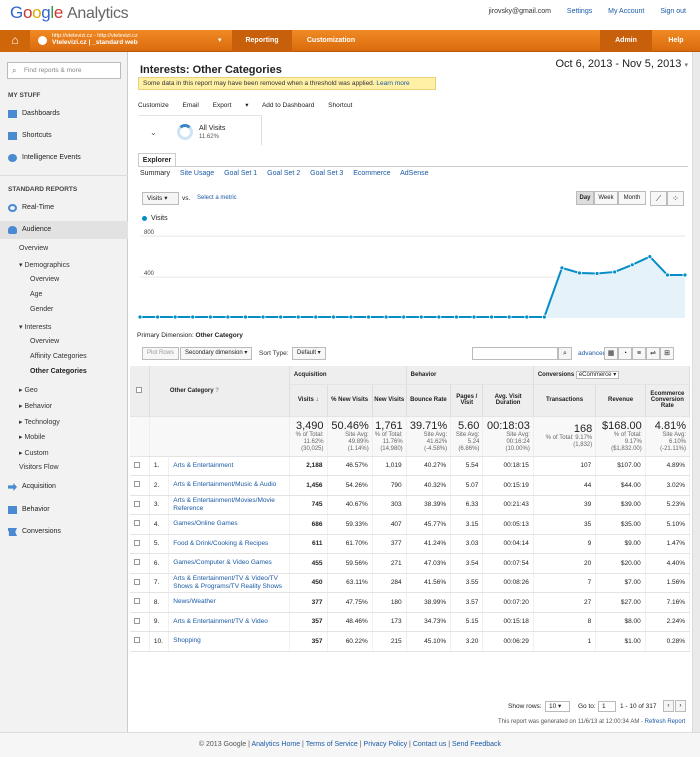 The height and width of the screenshot is (757, 700). Describe the element at coordinates (515, 353) in the screenshot. I see `table-search-input` at that location.